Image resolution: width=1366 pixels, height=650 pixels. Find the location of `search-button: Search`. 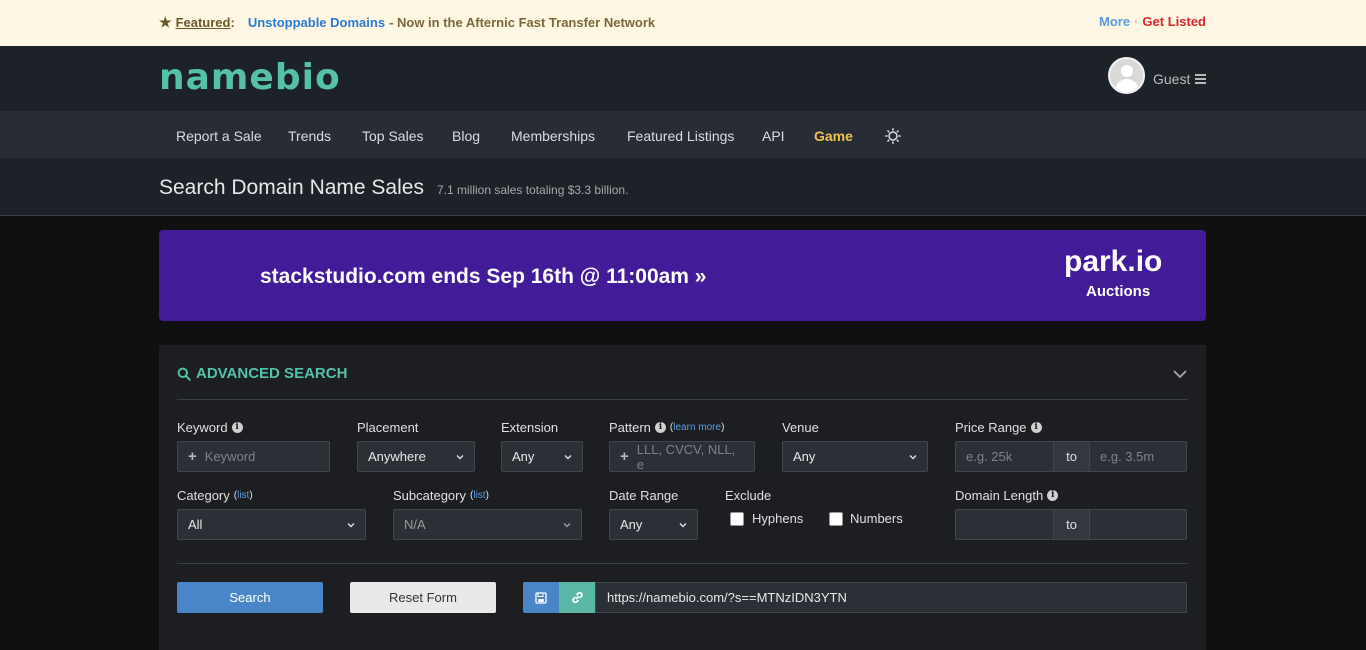

search-button: Search is located at coordinates (250, 597).